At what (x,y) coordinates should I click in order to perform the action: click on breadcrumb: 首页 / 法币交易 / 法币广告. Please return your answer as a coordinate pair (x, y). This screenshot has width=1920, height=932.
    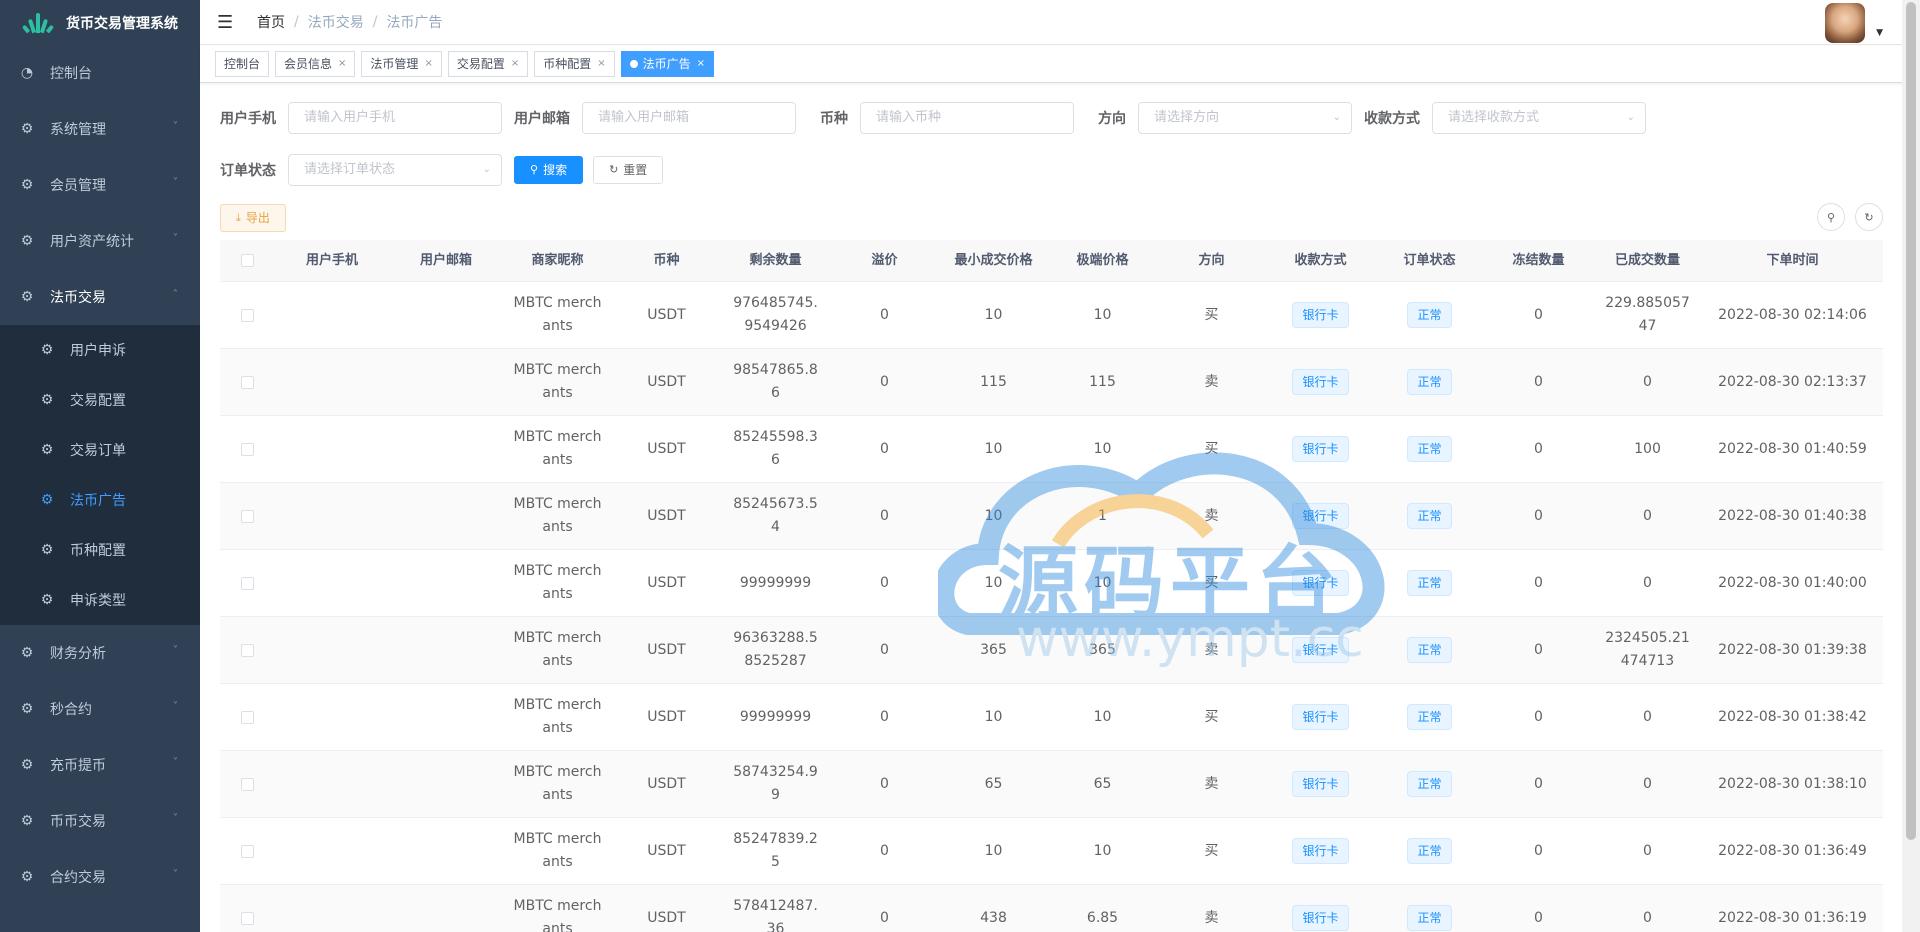
    Looking at the image, I should click on (350, 22).